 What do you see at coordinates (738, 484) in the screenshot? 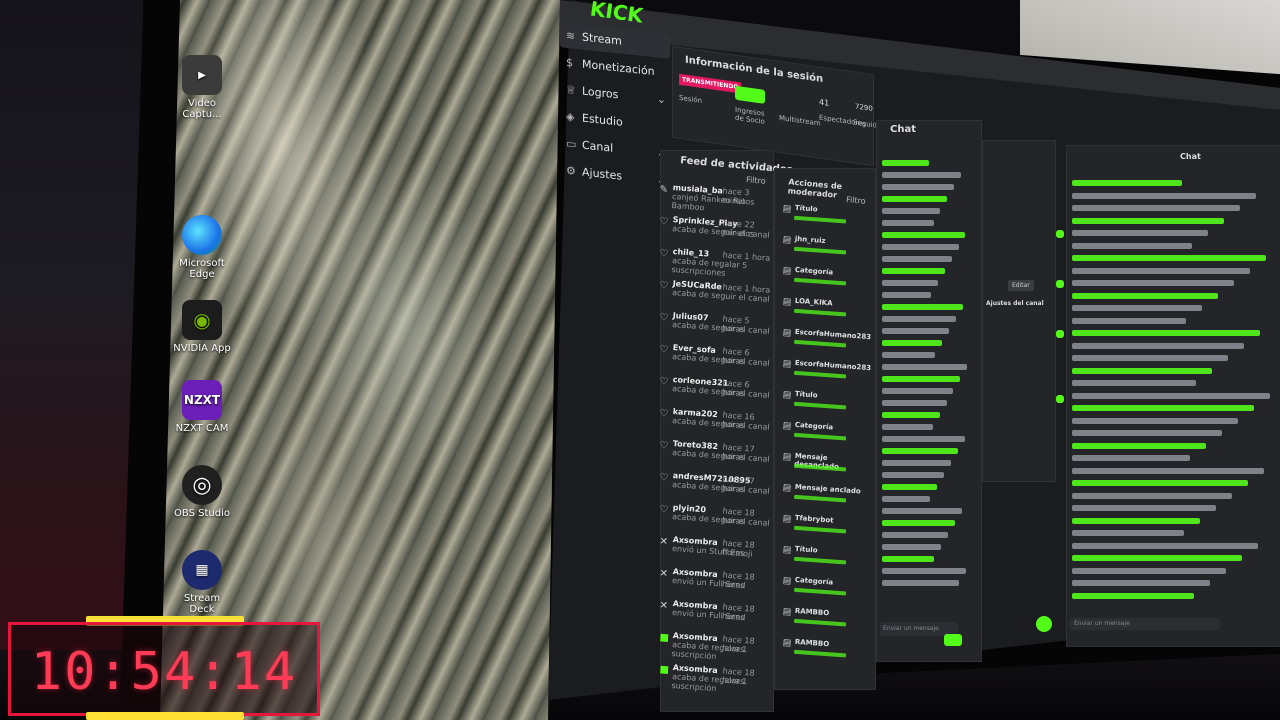
I see `feed-row-time: hace 17 horas` at bounding box center [738, 484].